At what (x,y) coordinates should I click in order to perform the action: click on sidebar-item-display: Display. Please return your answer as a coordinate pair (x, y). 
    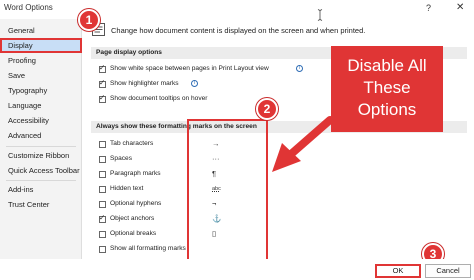
    Looking at the image, I should click on (41, 45).